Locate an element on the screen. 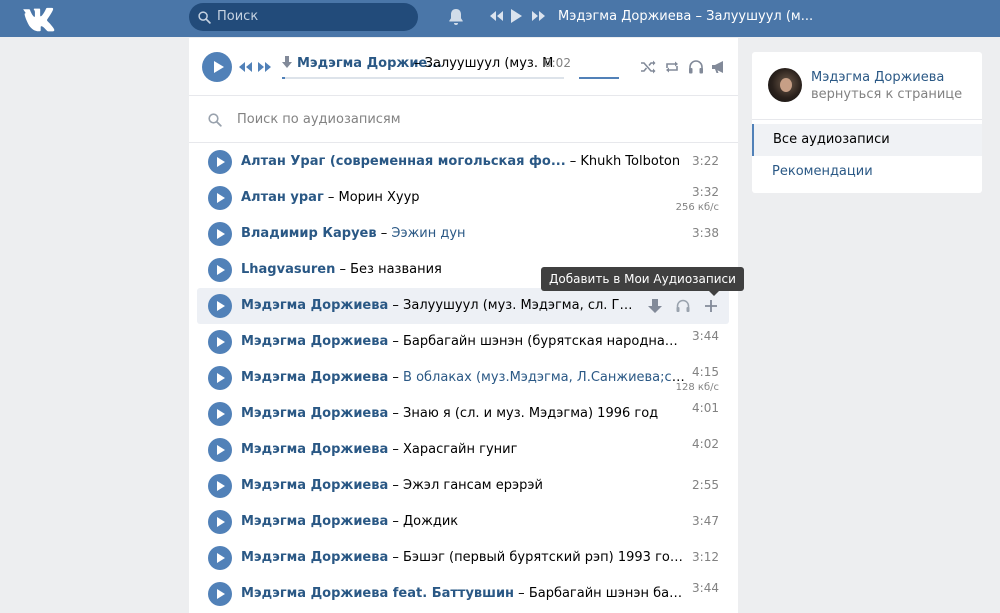  track-title: Знаю я (сл. и муз. Мэдэгма) 1996 год is located at coordinates (531, 413).